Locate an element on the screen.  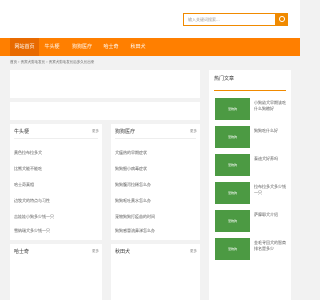
column-title: 牛头梗 is located at coordinates (22, 132).